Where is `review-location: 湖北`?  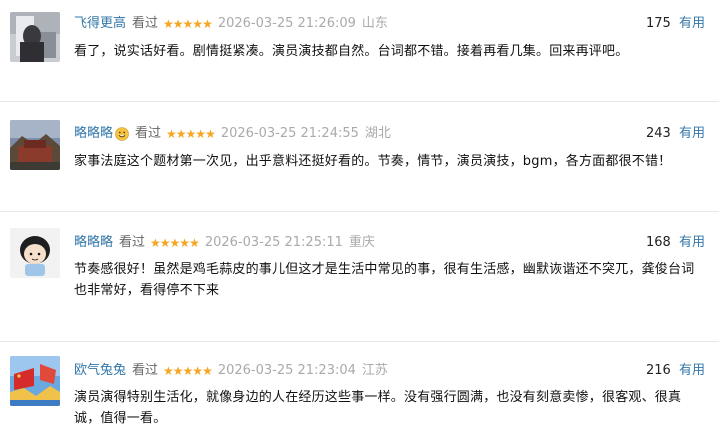 review-location: 湖北 is located at coordinates (377, 133).